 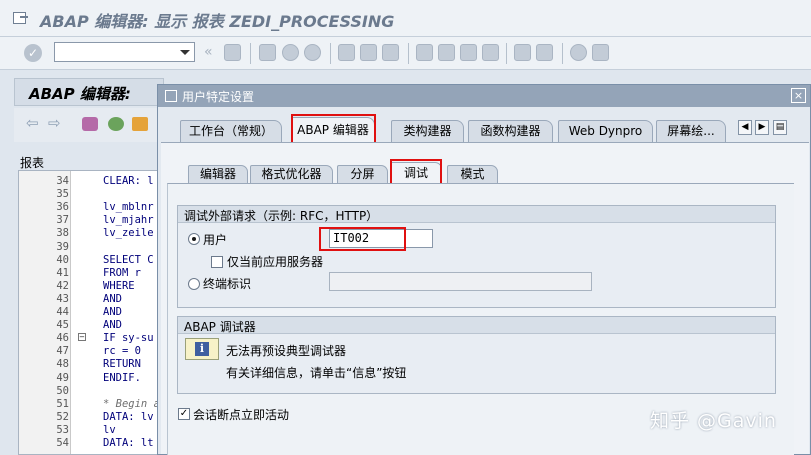 I want to click on print-icon, so click(x=346, y=52).